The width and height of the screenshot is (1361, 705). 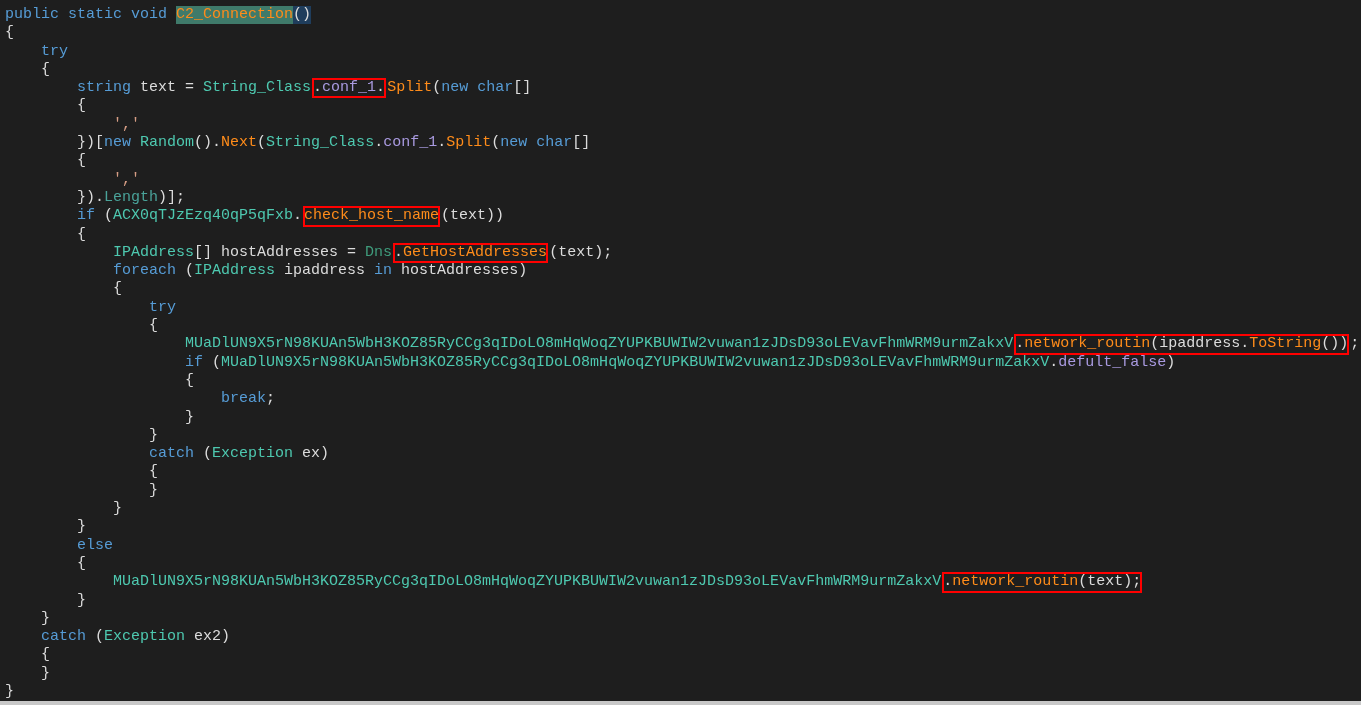 What do you see at coordinates (459, 88) in the screenshot?
I see `code-text: Split(new char[]` at bounding box center [459, 88].